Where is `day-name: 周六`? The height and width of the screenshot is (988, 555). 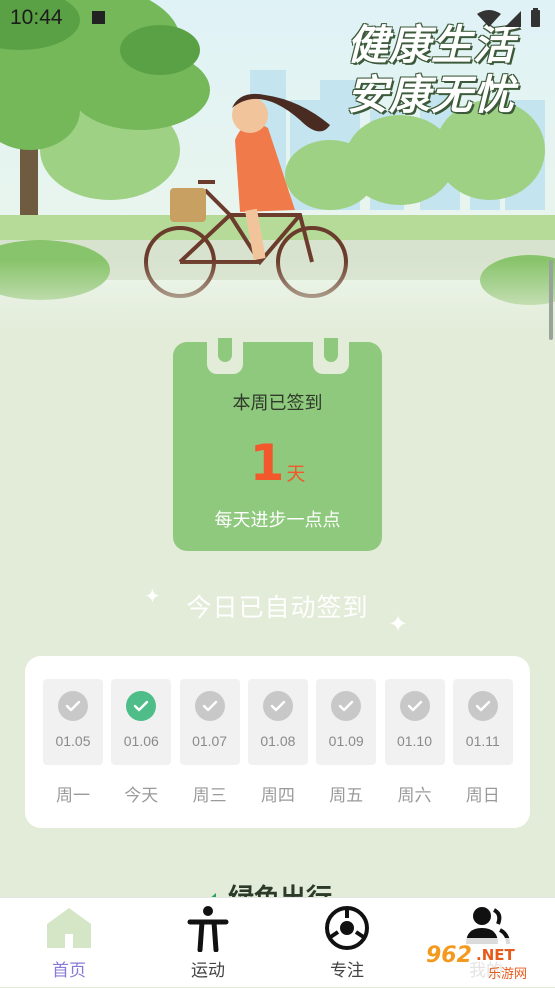
day-name: 周六 is located at coordinates (414, 796).